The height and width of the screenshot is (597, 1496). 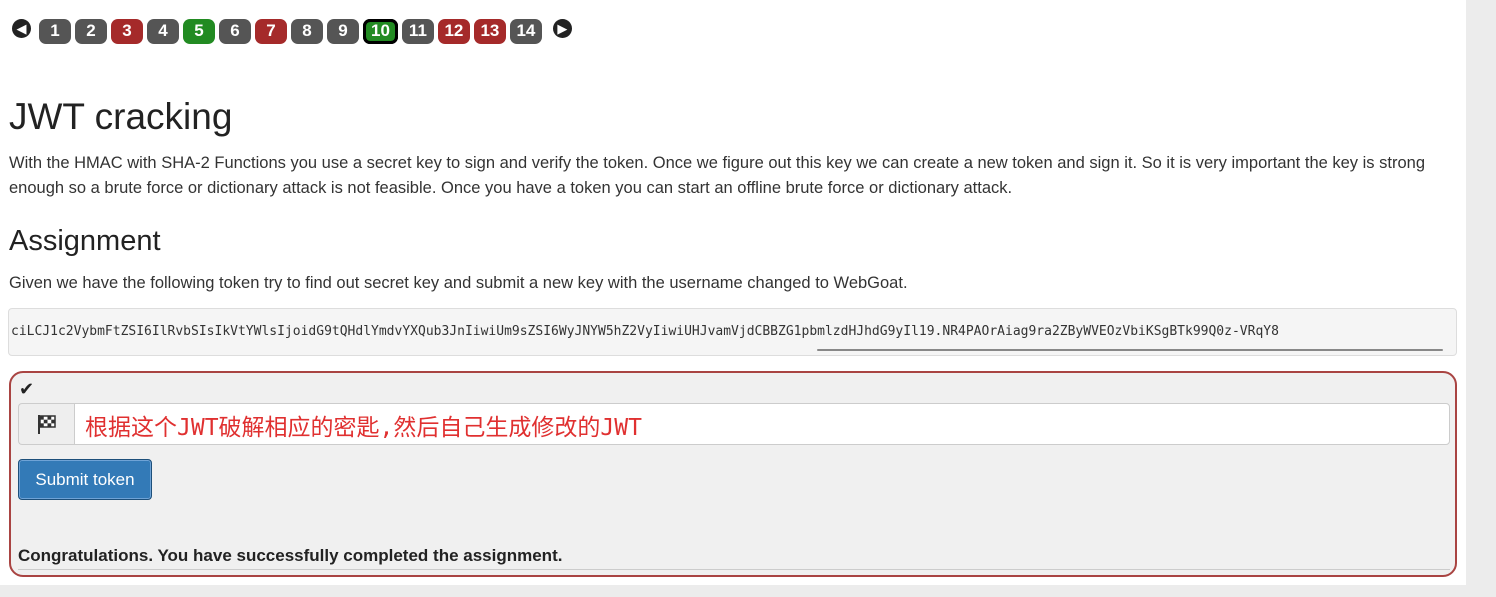 What do you see at coordinates (271, 31) in the screenshot?
I see `page-button-7: 7` at bounding box center [271, 31].